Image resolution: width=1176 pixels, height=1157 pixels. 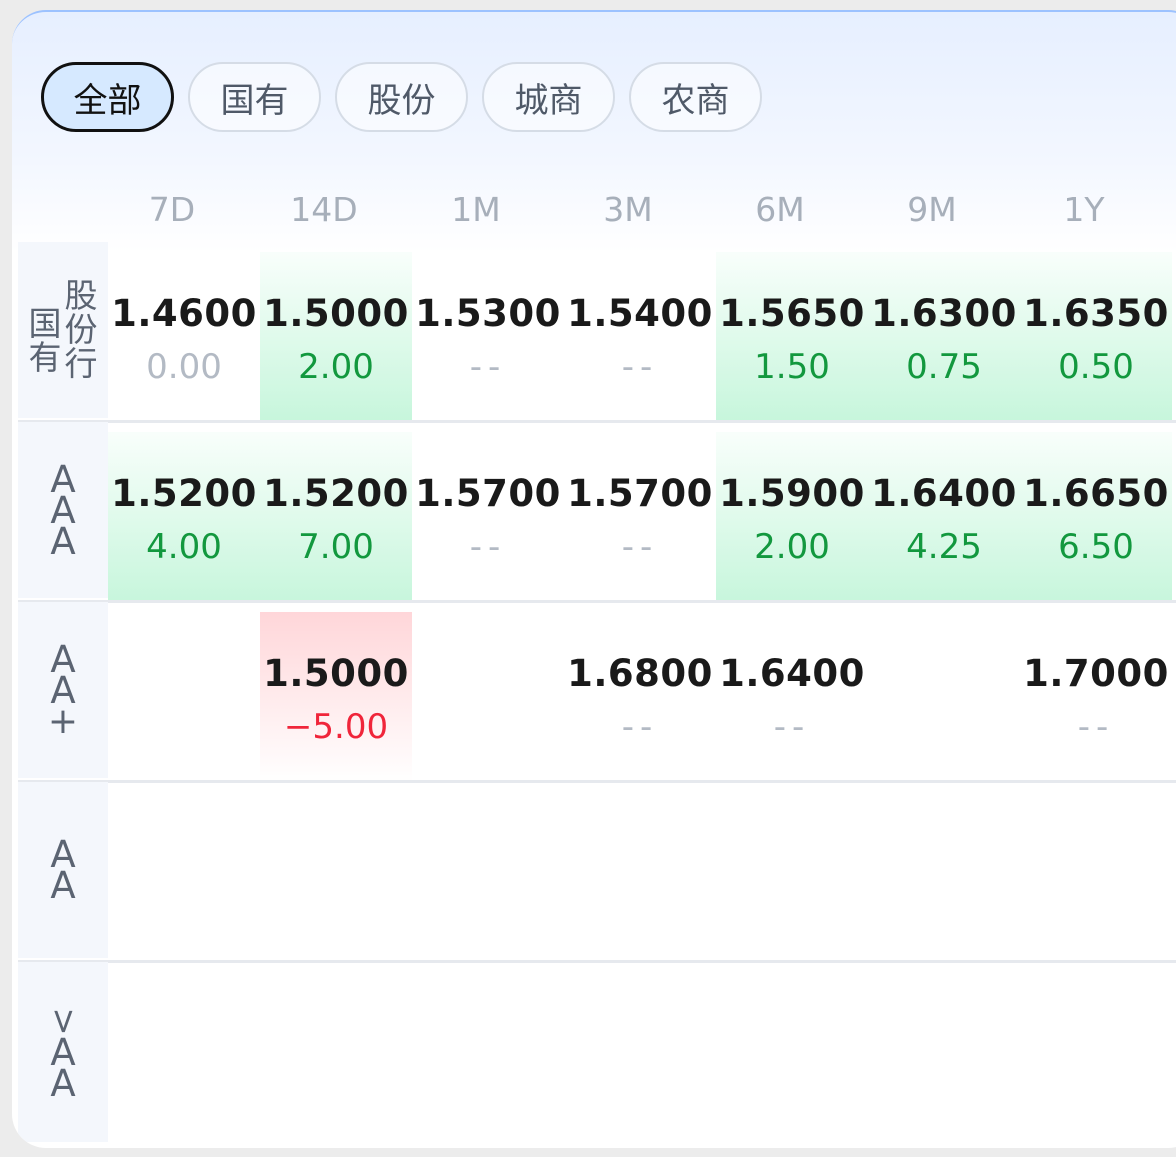 I want to click on filter-chip-3: 城商, so click(x=548, y=97).